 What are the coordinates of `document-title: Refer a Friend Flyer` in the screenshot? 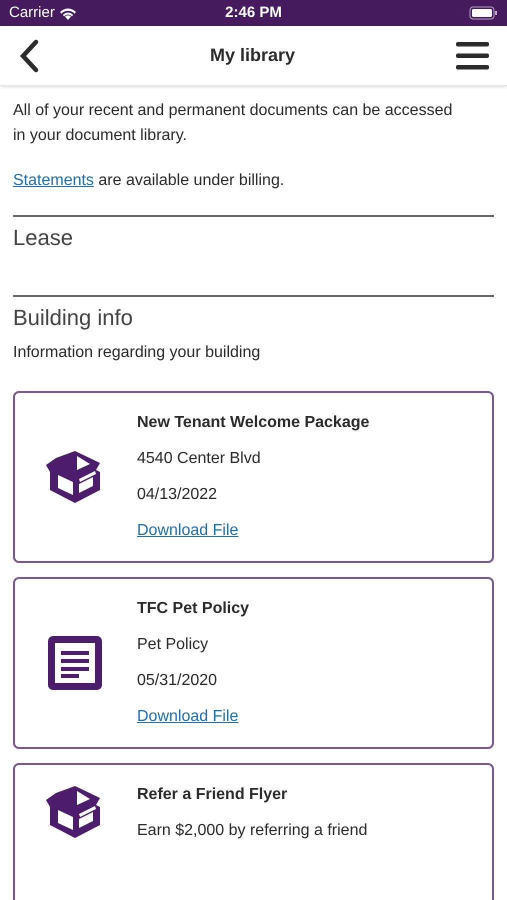 It's located at (212, 795).